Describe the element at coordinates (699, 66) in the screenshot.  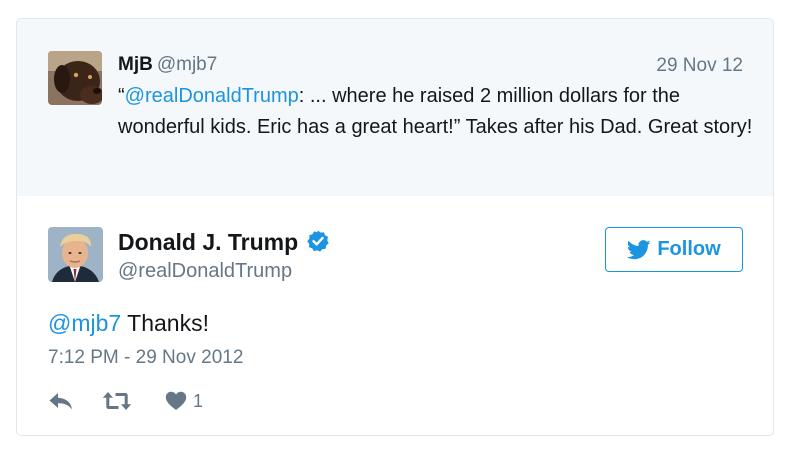
I see `quoted-date: 29 Nov 12` at that location.